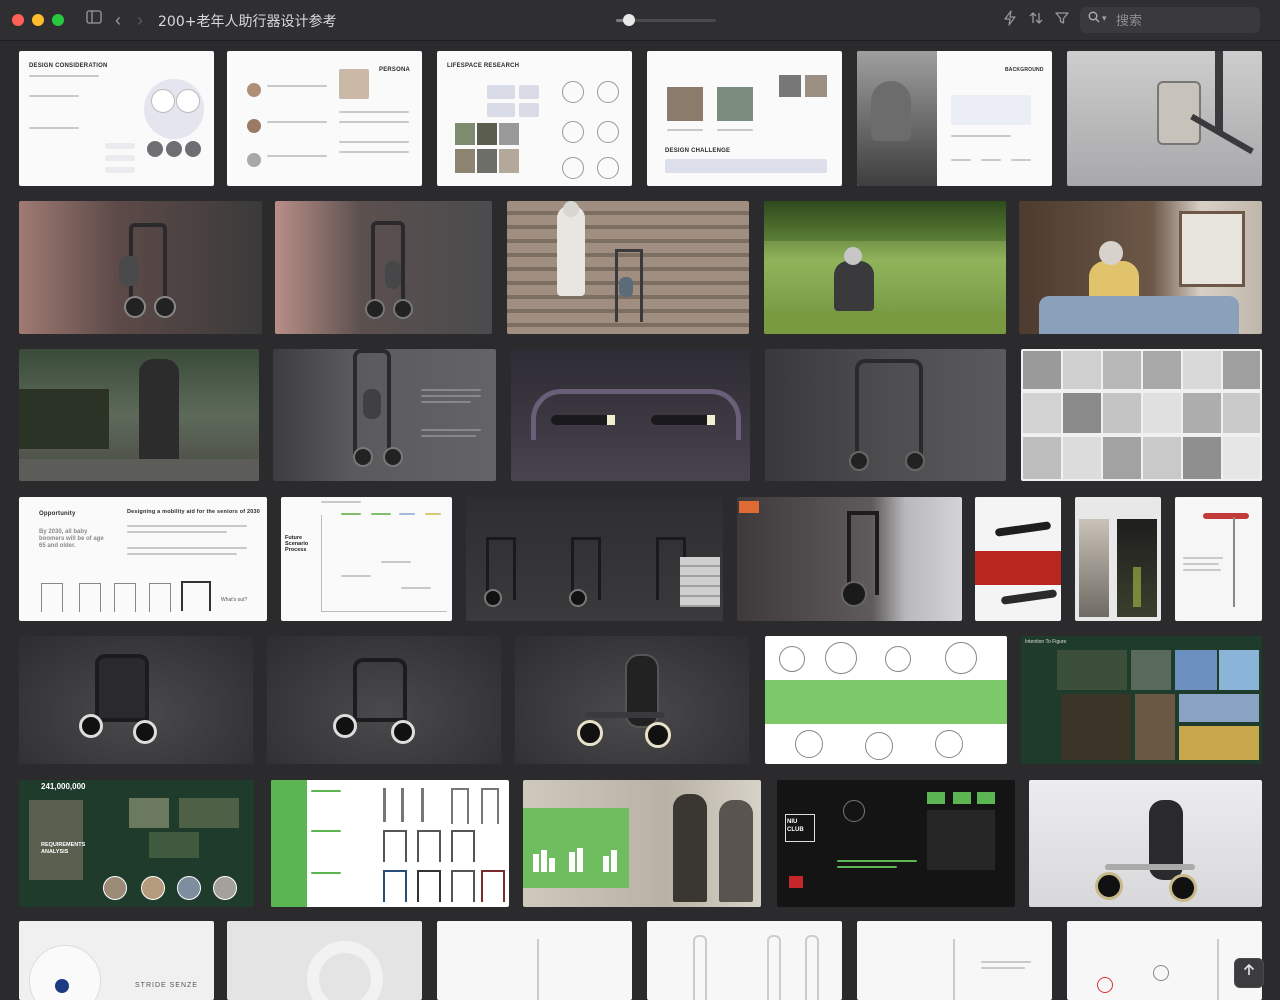  What do you see at coordinates (18, 20) in the screenshot?
I see `close-window-button` at bounding box center [18, 20].